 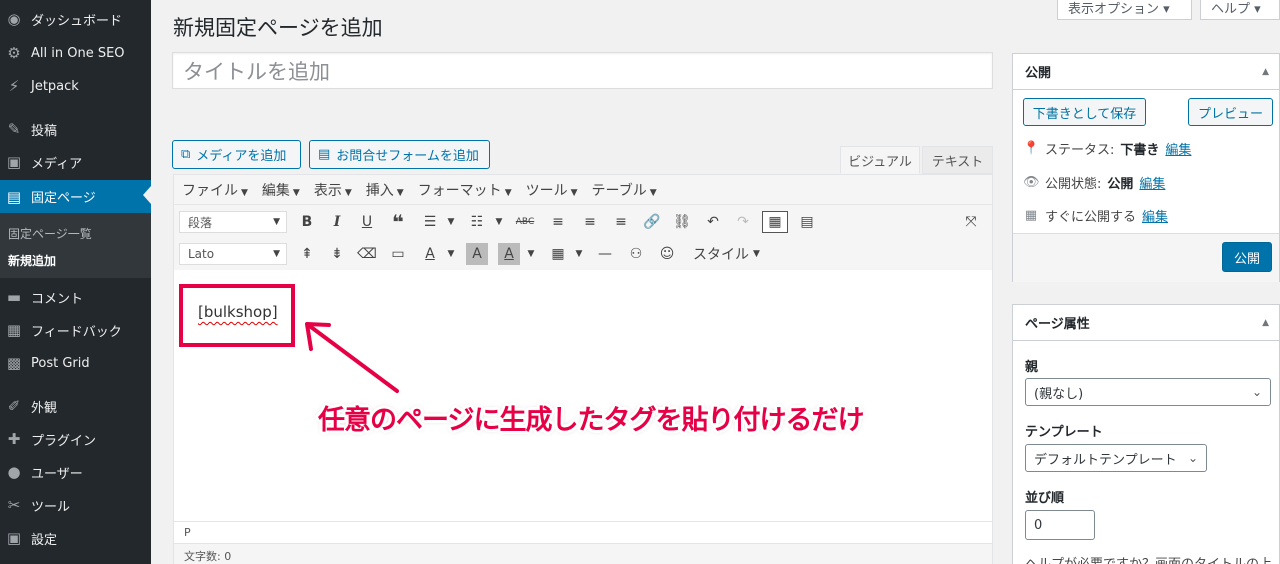 What do you see at coordinates (75, 538) in the screenshot?
I see `sidebar-item-settings: ▣ 設定` at bounding box center [75, 538].